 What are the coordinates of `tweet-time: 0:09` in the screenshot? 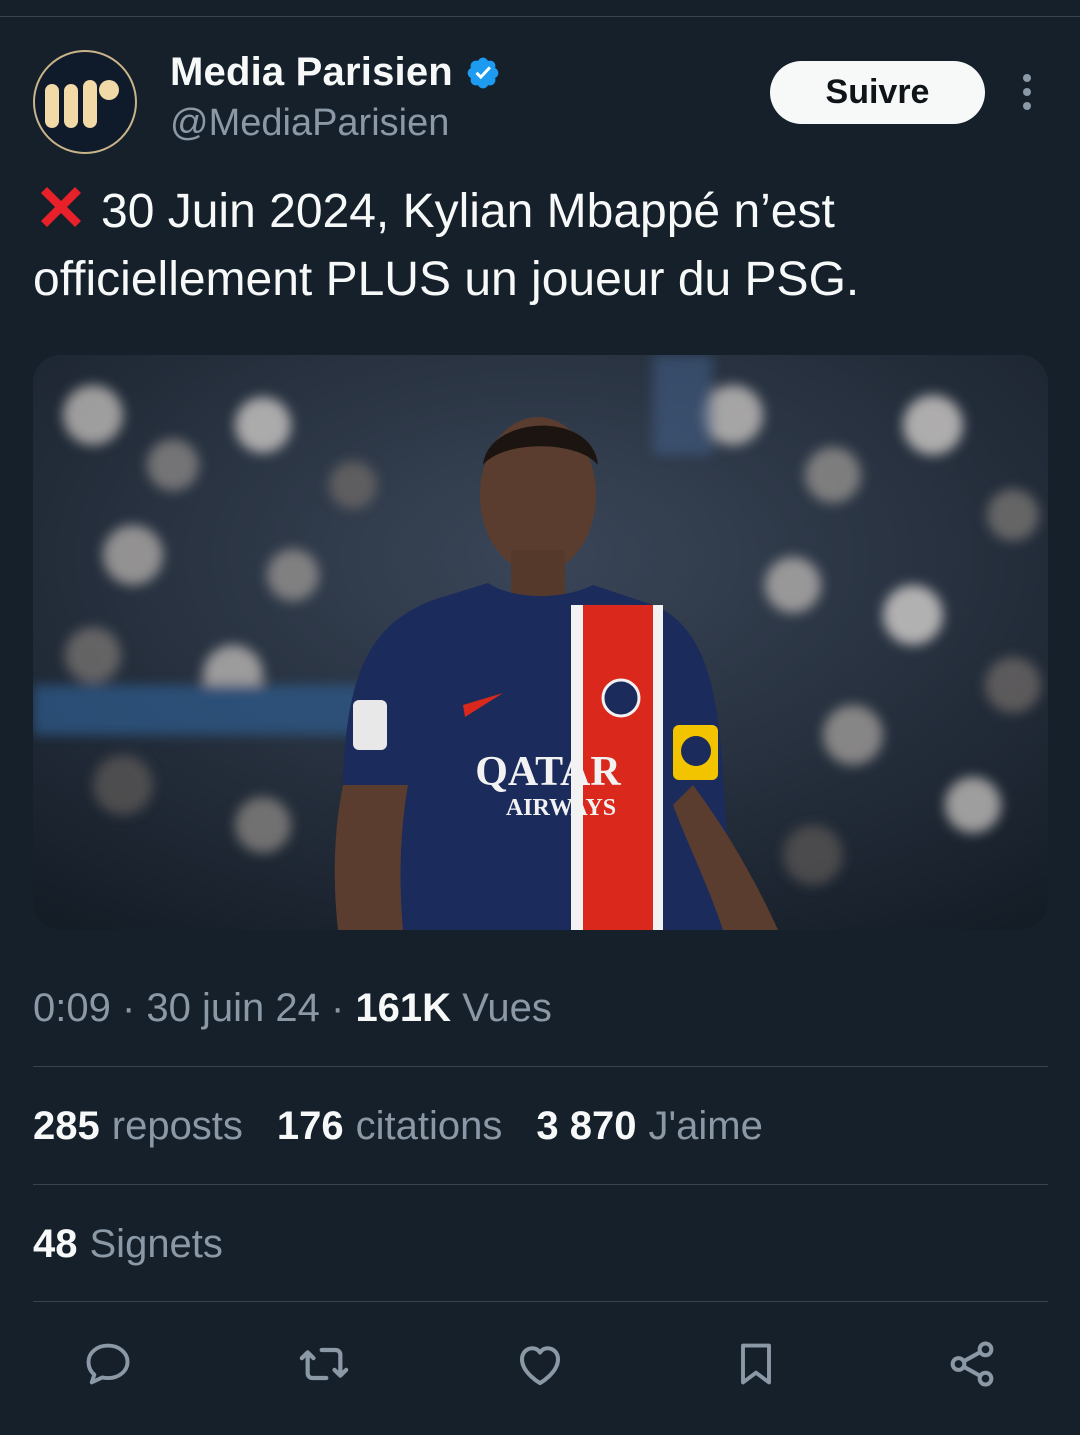 It's located at (72, 1008).